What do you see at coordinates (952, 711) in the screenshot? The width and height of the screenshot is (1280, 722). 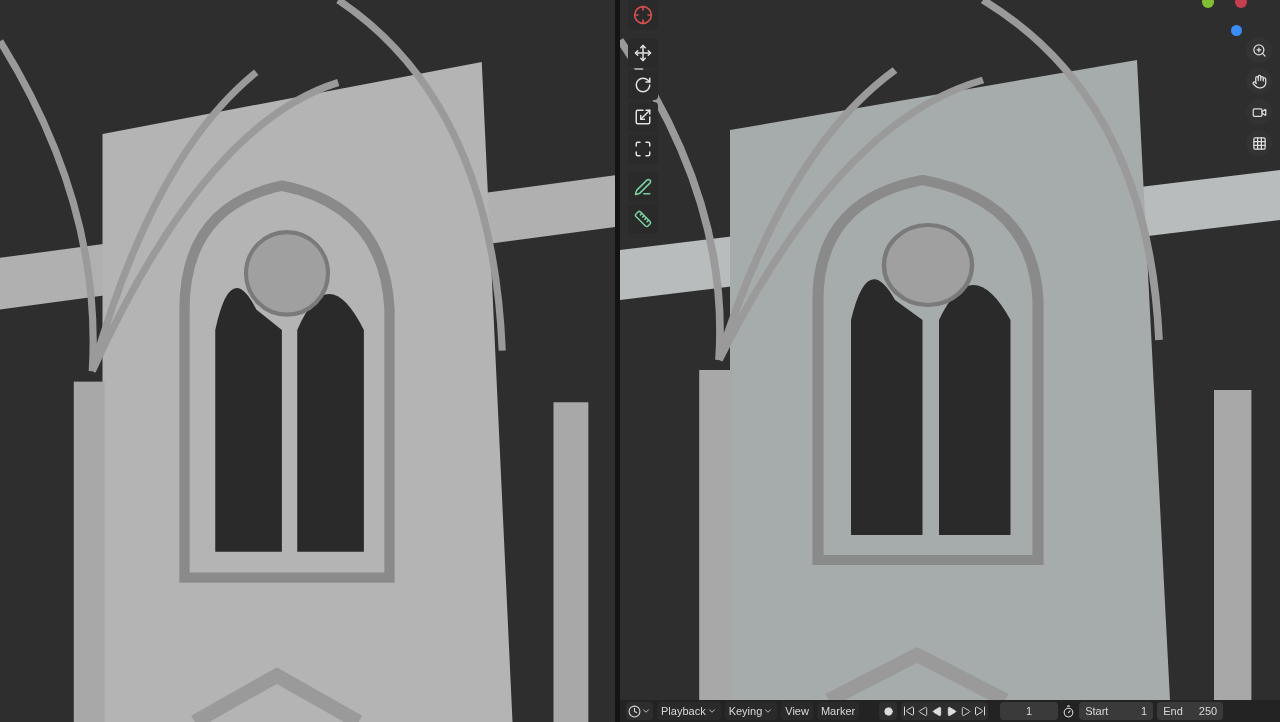 I see `play-icon` at bounding box center [952, 711].